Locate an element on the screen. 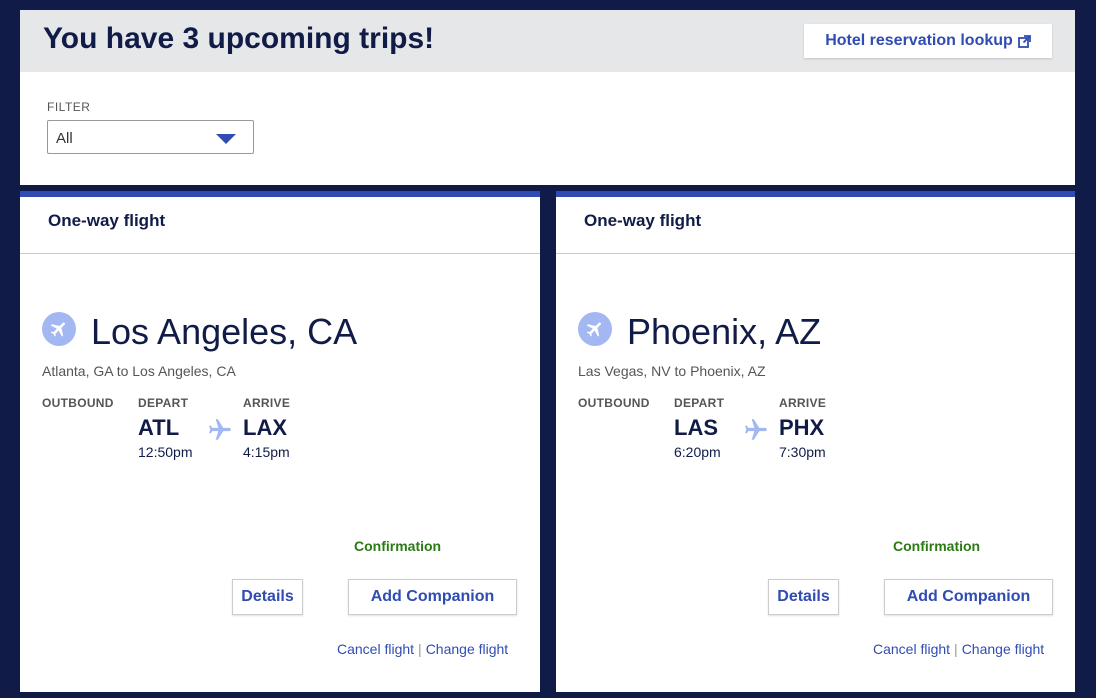 The height and width of the screenshot is (698, 1096). route-description: Atlanta, GA to Los Angeles, CA is located at coordinates (139, 371).